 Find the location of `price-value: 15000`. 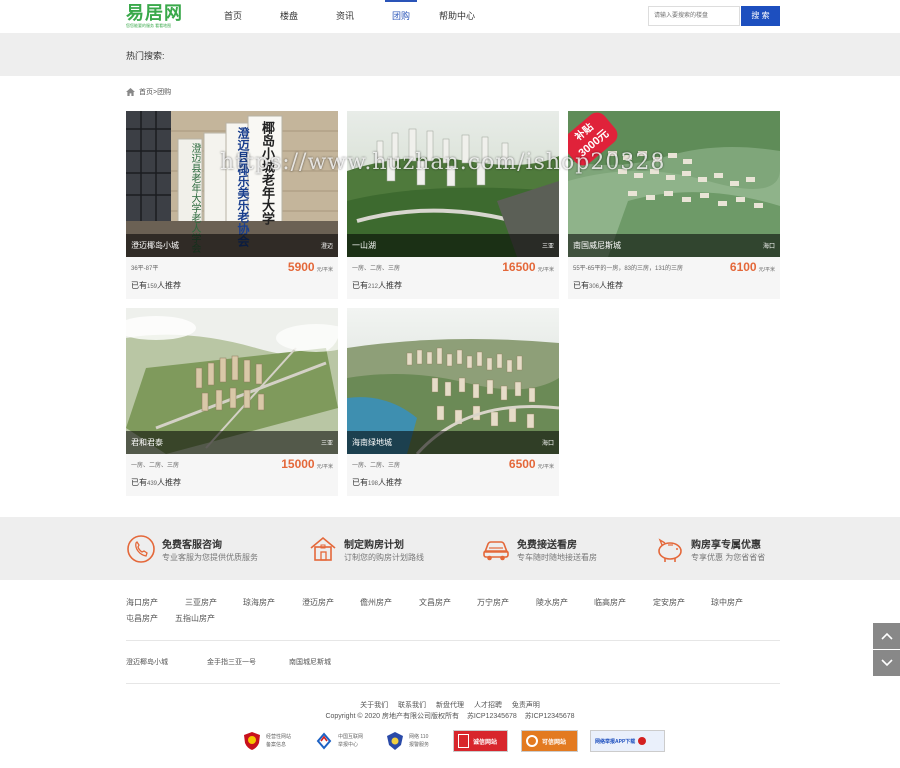

price-value: 15000 is located at coordinates (298, 464).